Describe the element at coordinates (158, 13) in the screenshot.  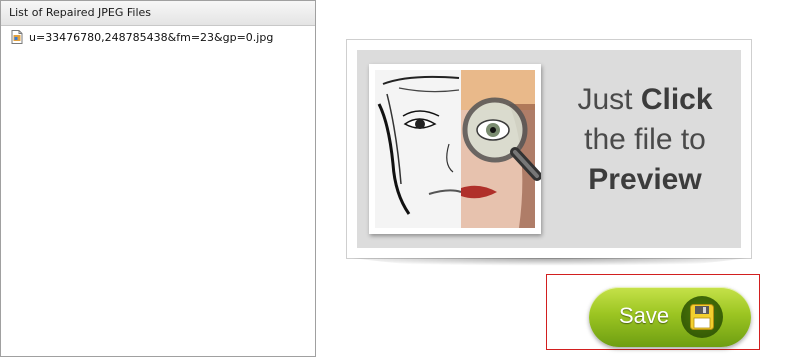
I see `file-list-header: List of Repaired JPEG Files` at that location.